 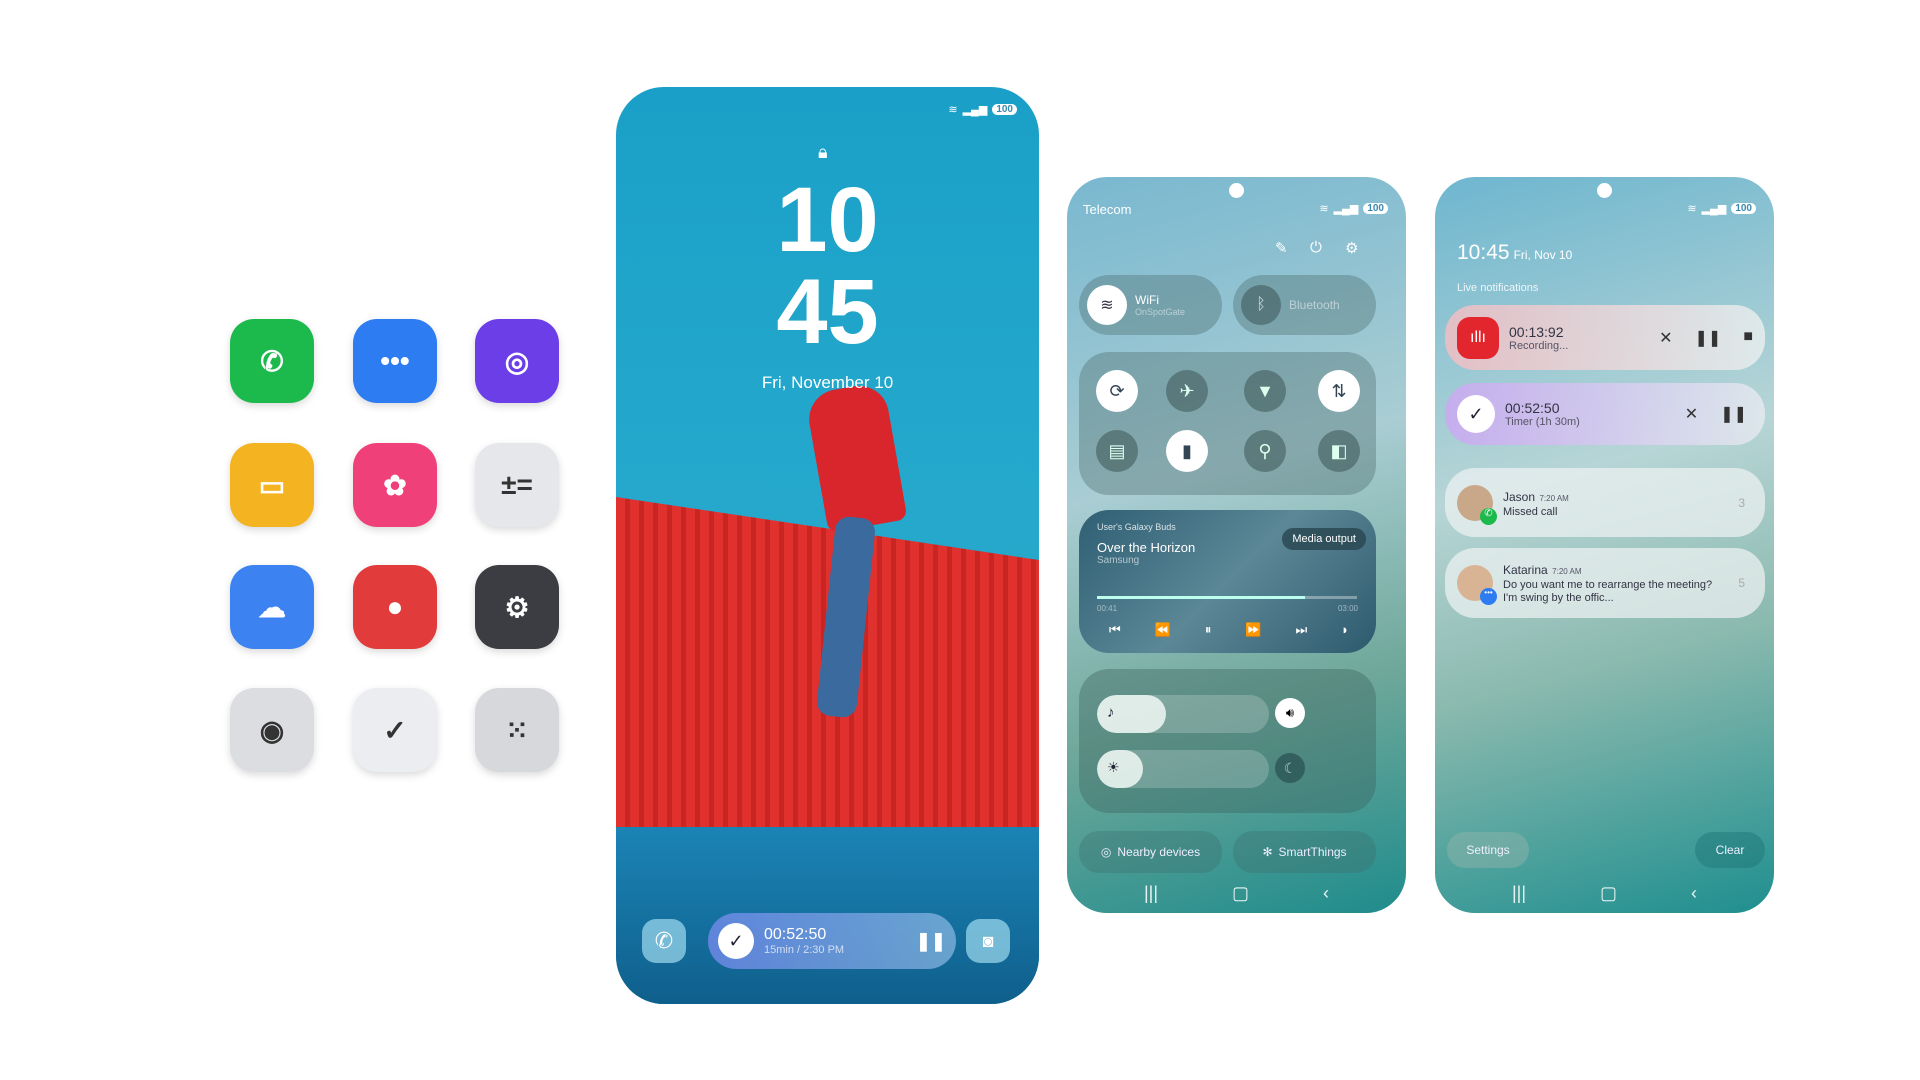 I want to click on smartthings-label: SmartThings, so click(x=1312, y=852).